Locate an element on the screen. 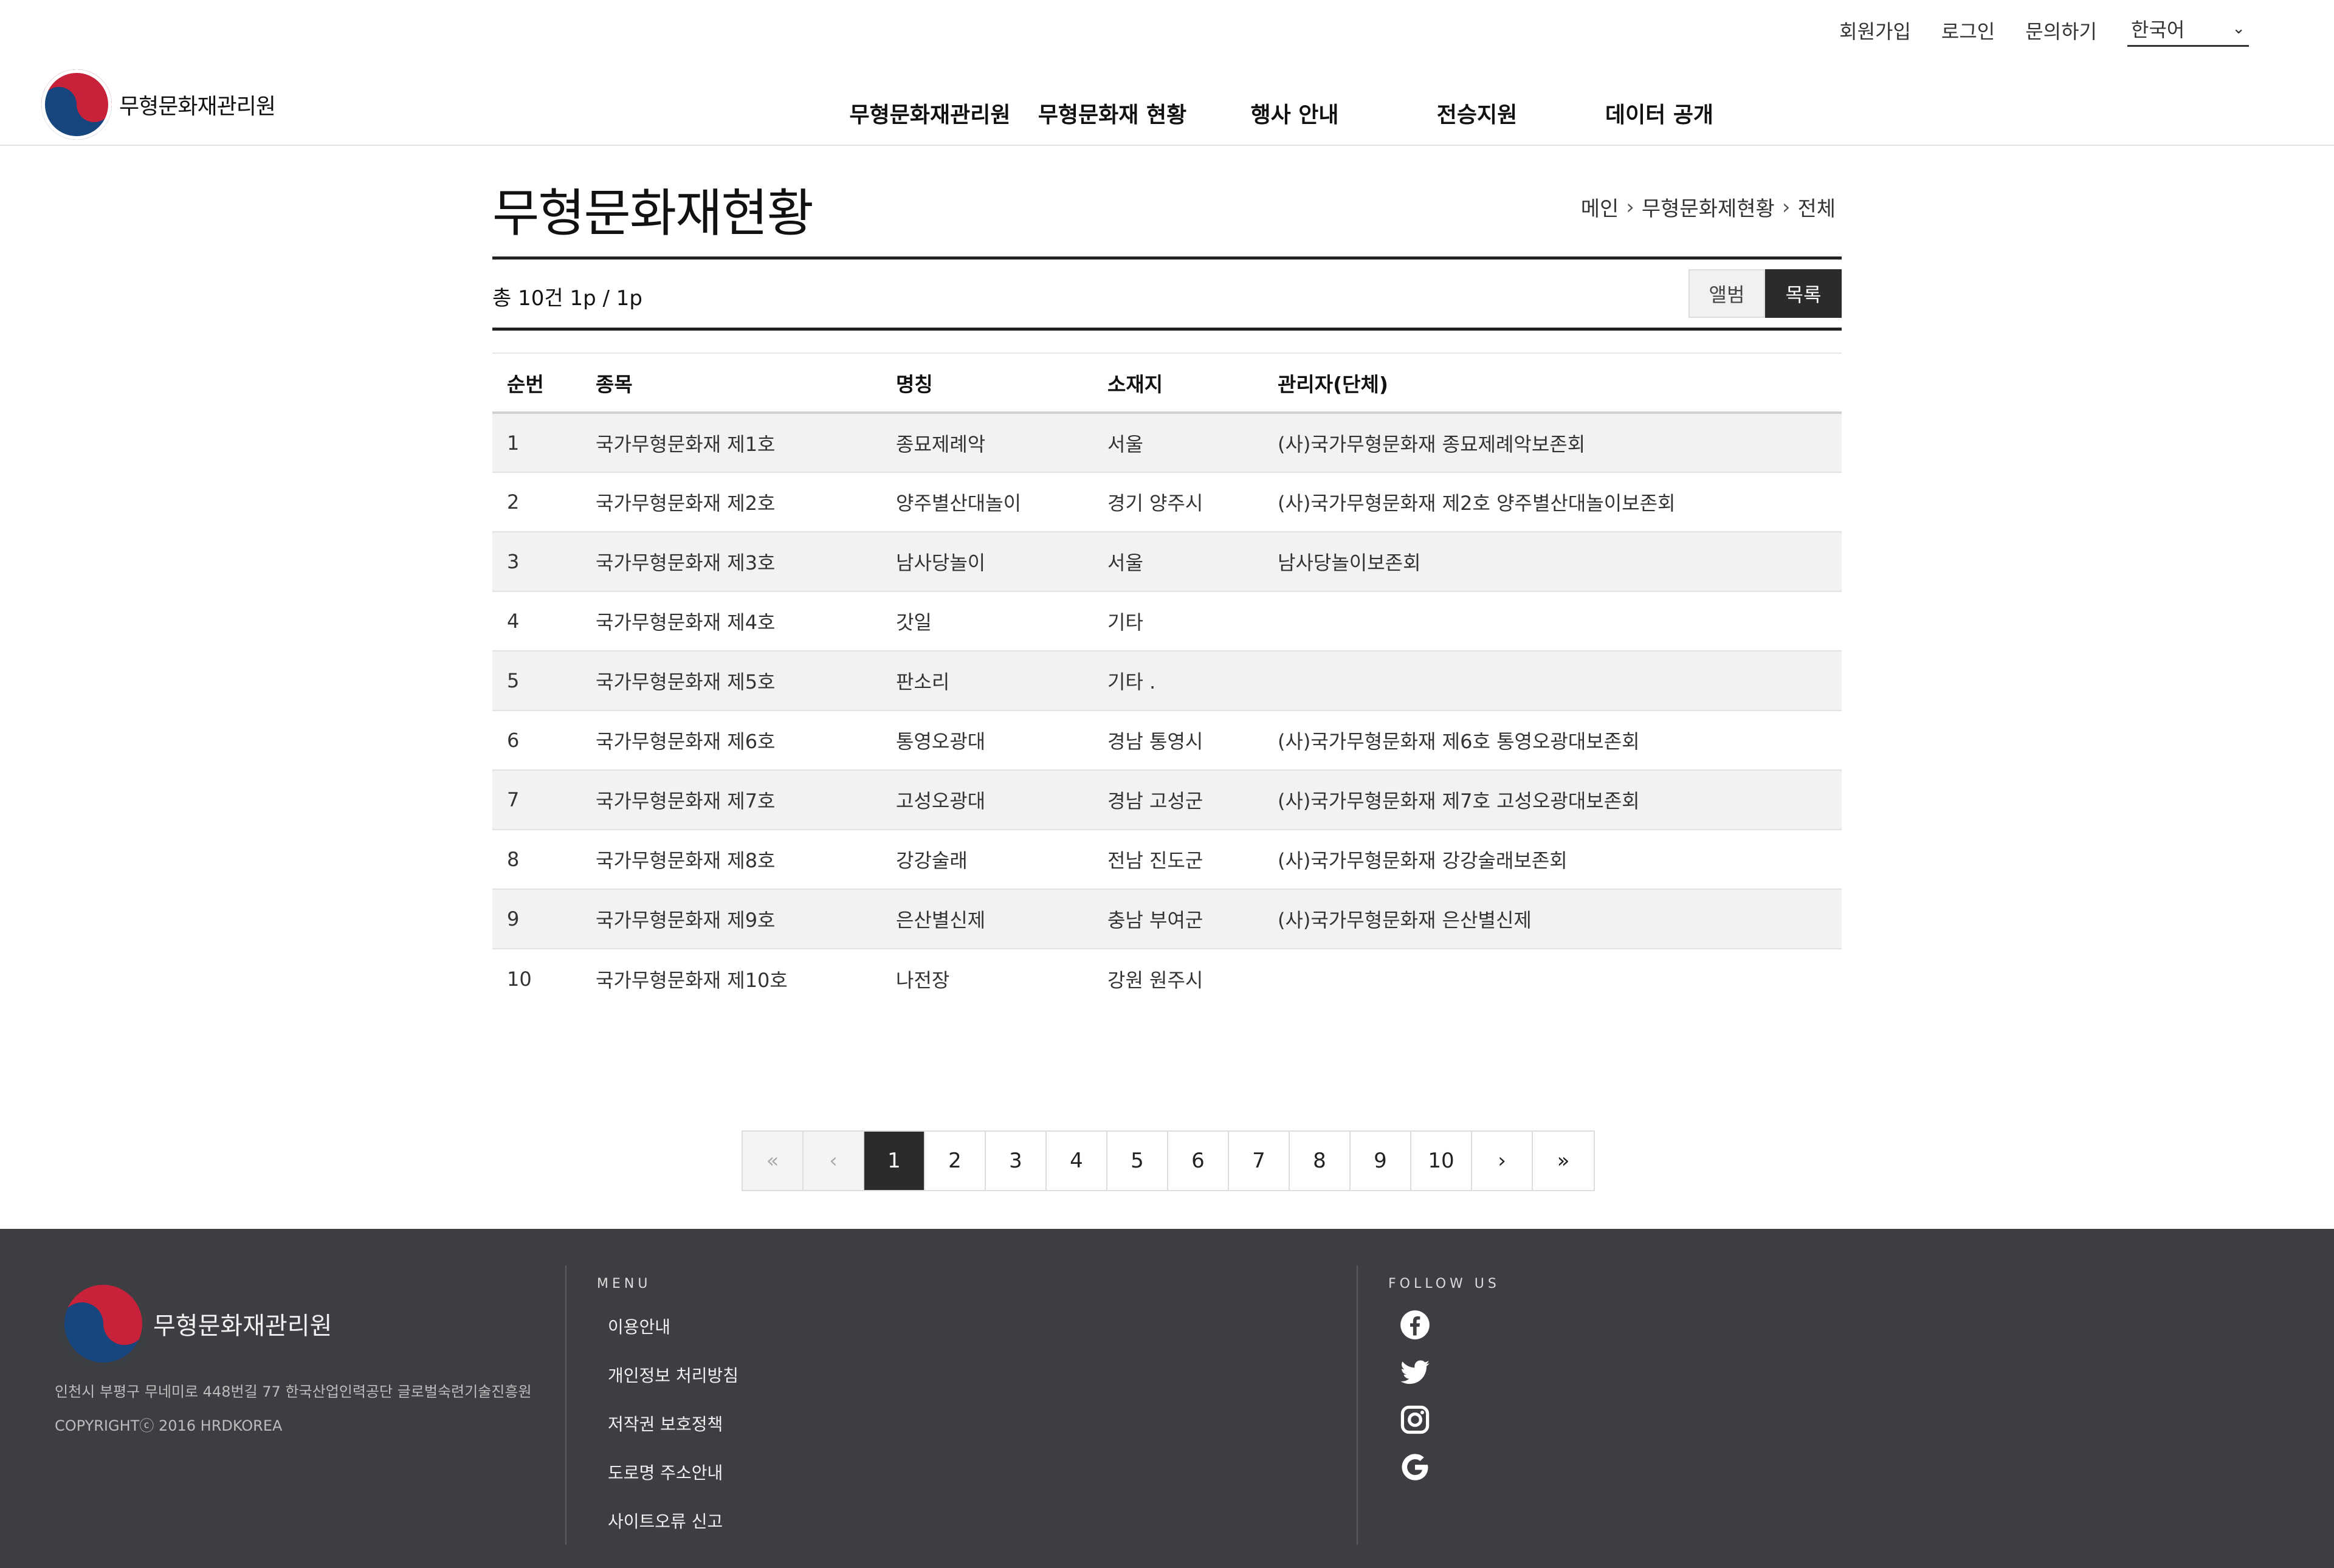 This screenshot has width=2334, height=1568. next-page-button: › is located at coordinates (1502, 1161).